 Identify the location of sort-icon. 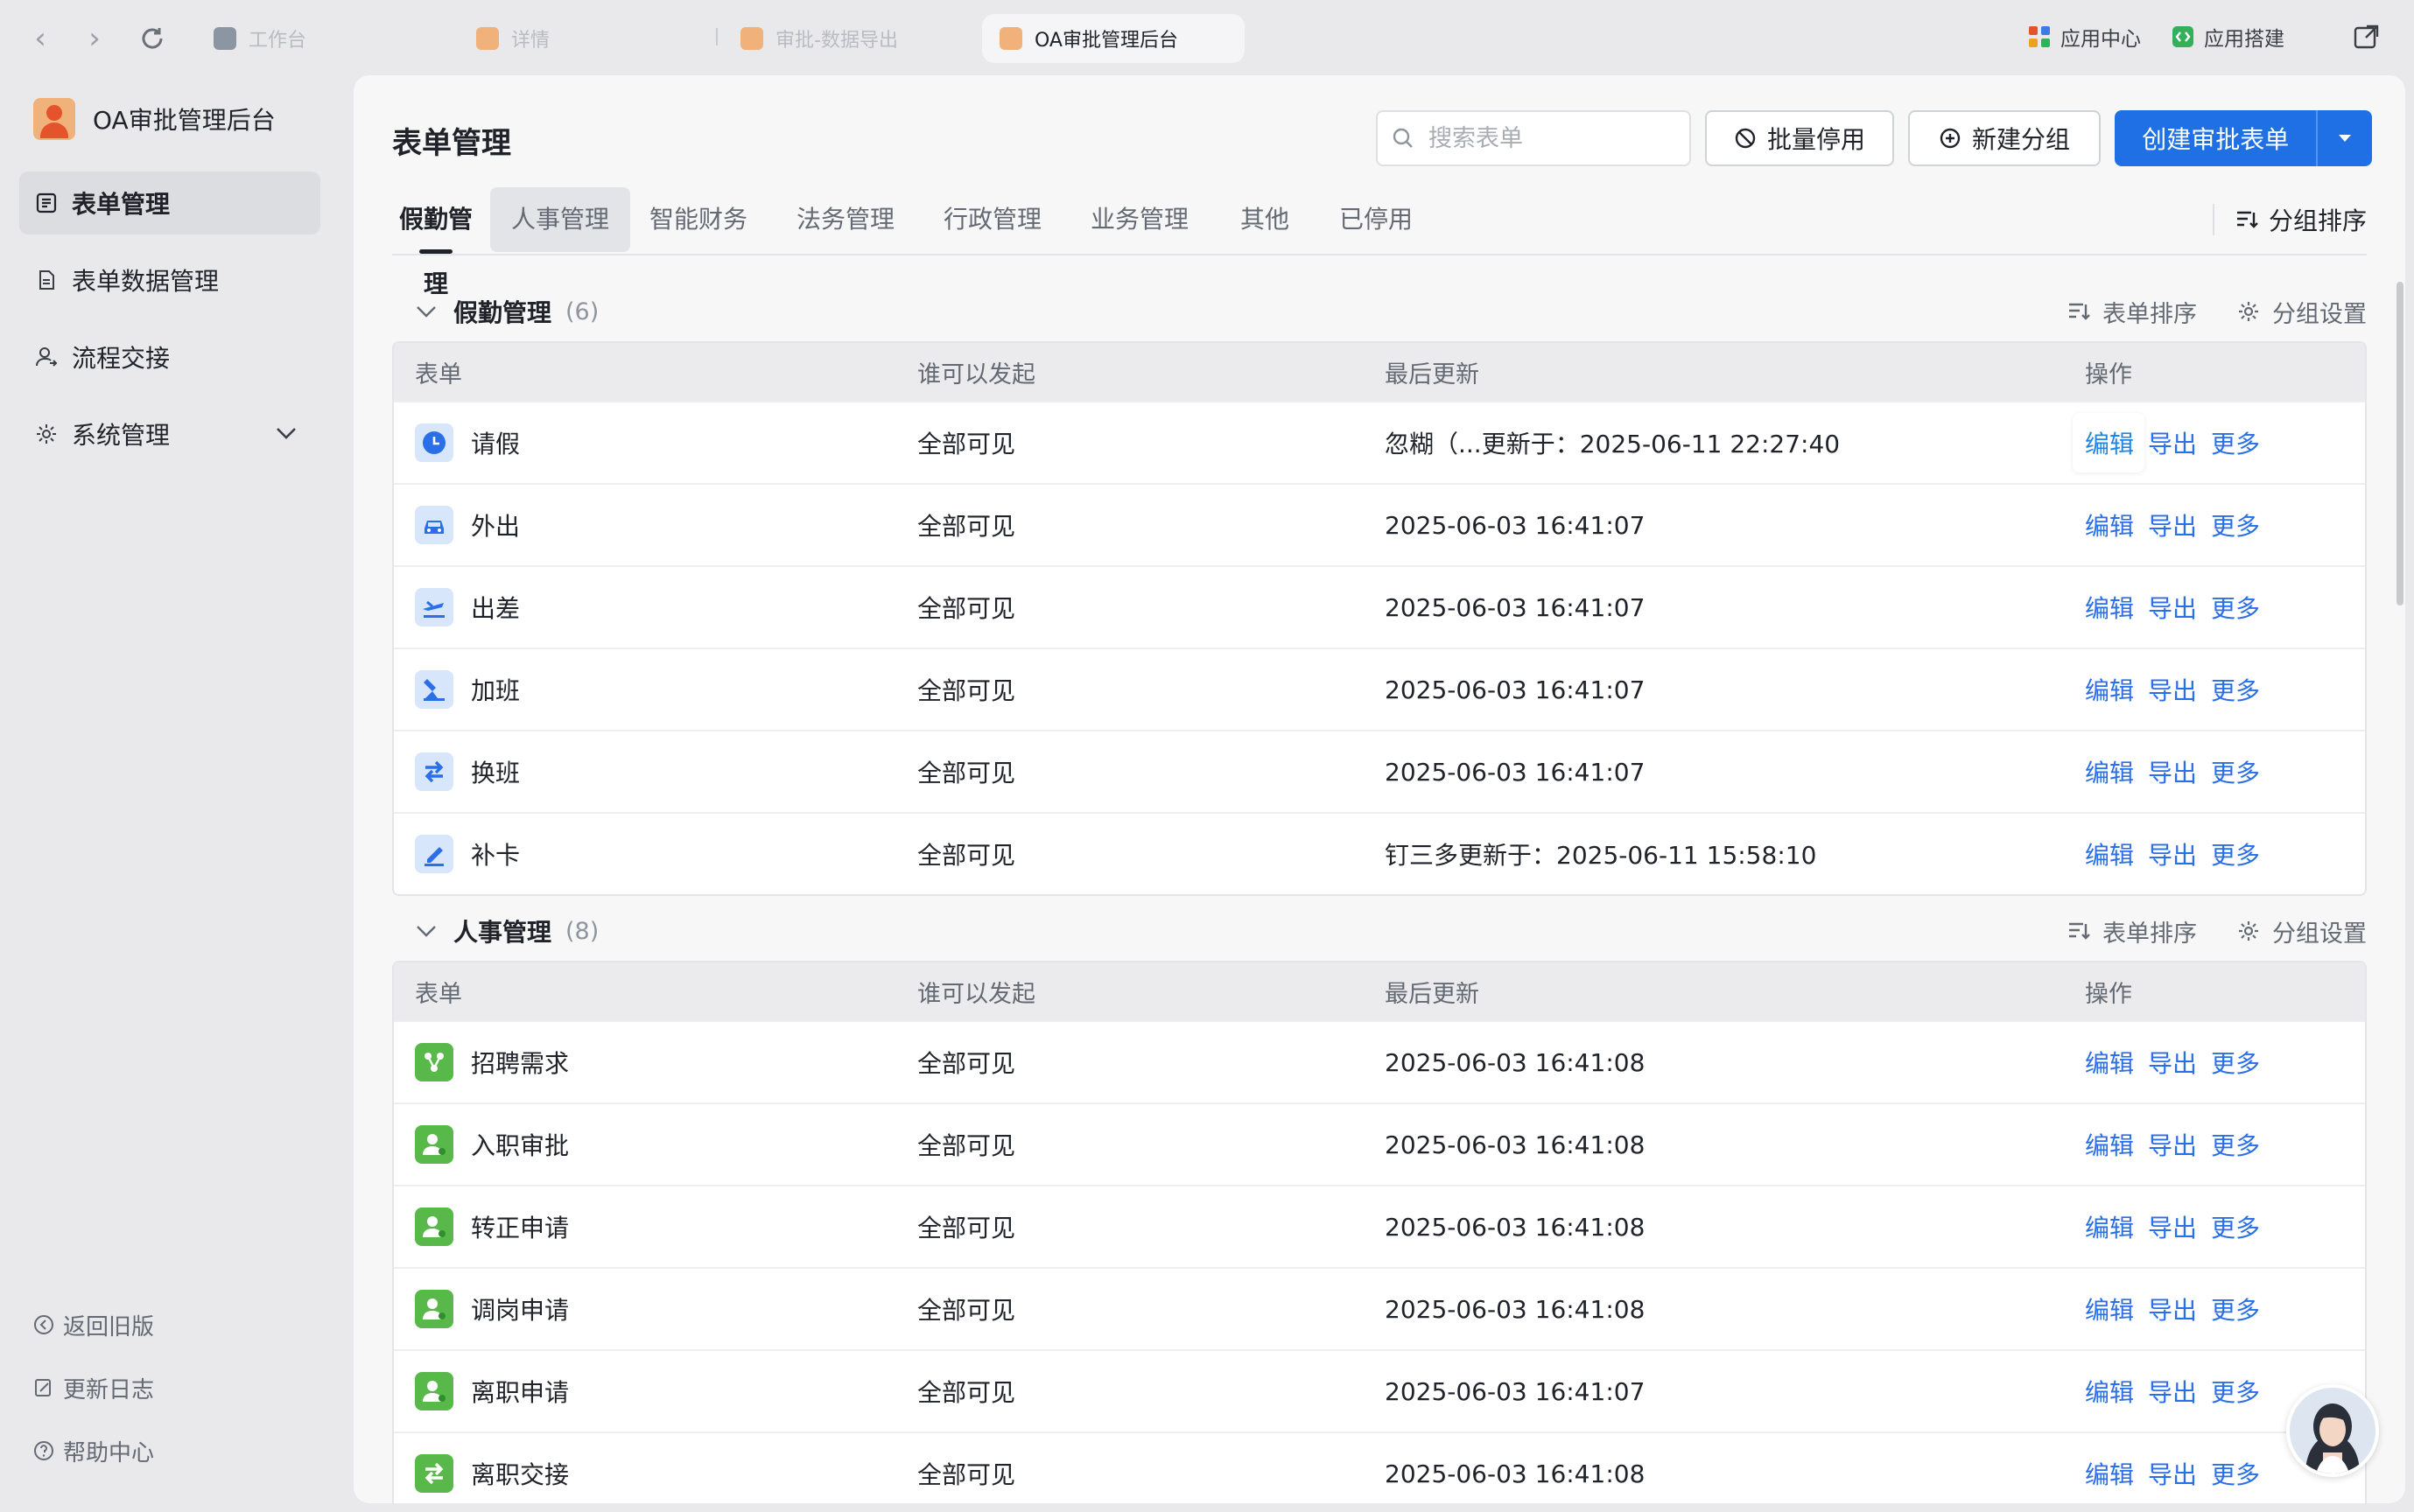
(2247, 219).